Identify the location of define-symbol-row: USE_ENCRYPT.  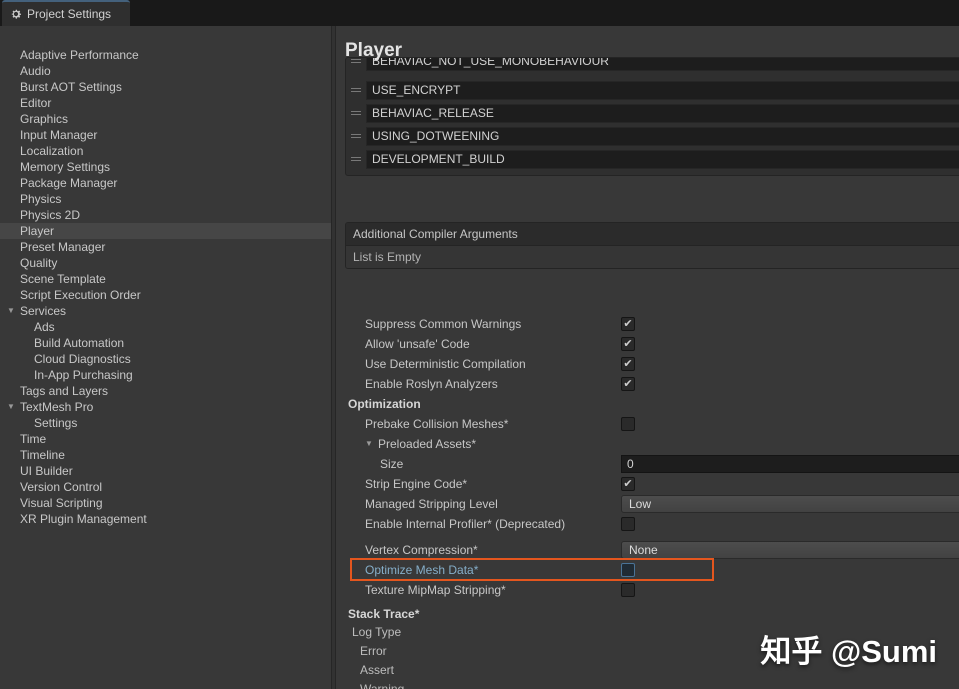
(652, 90).